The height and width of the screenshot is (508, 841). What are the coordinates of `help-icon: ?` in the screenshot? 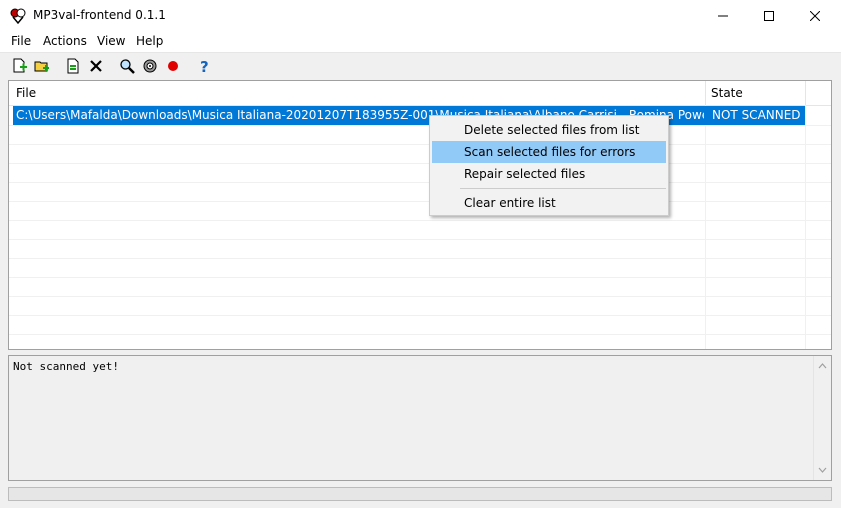 It's located at (205, 66).